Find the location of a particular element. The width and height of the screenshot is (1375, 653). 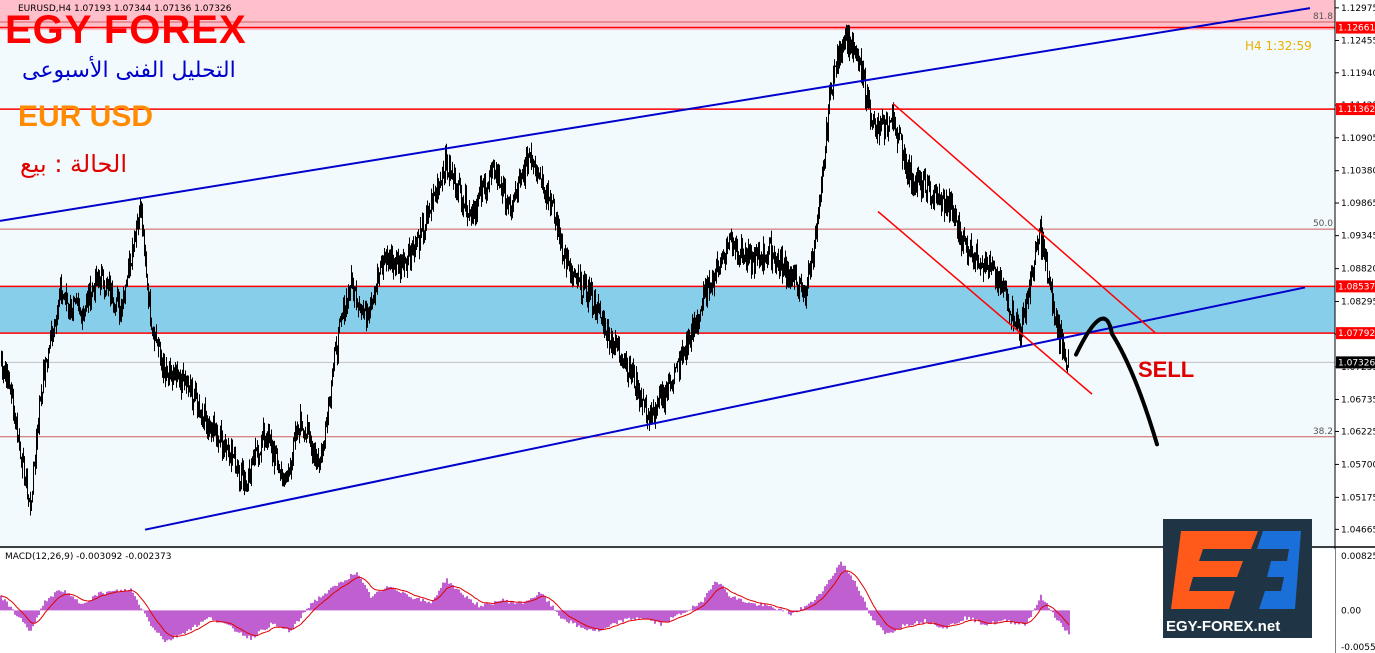

price-tick-label: 1.06735 is located at coordinates (1358, 400).